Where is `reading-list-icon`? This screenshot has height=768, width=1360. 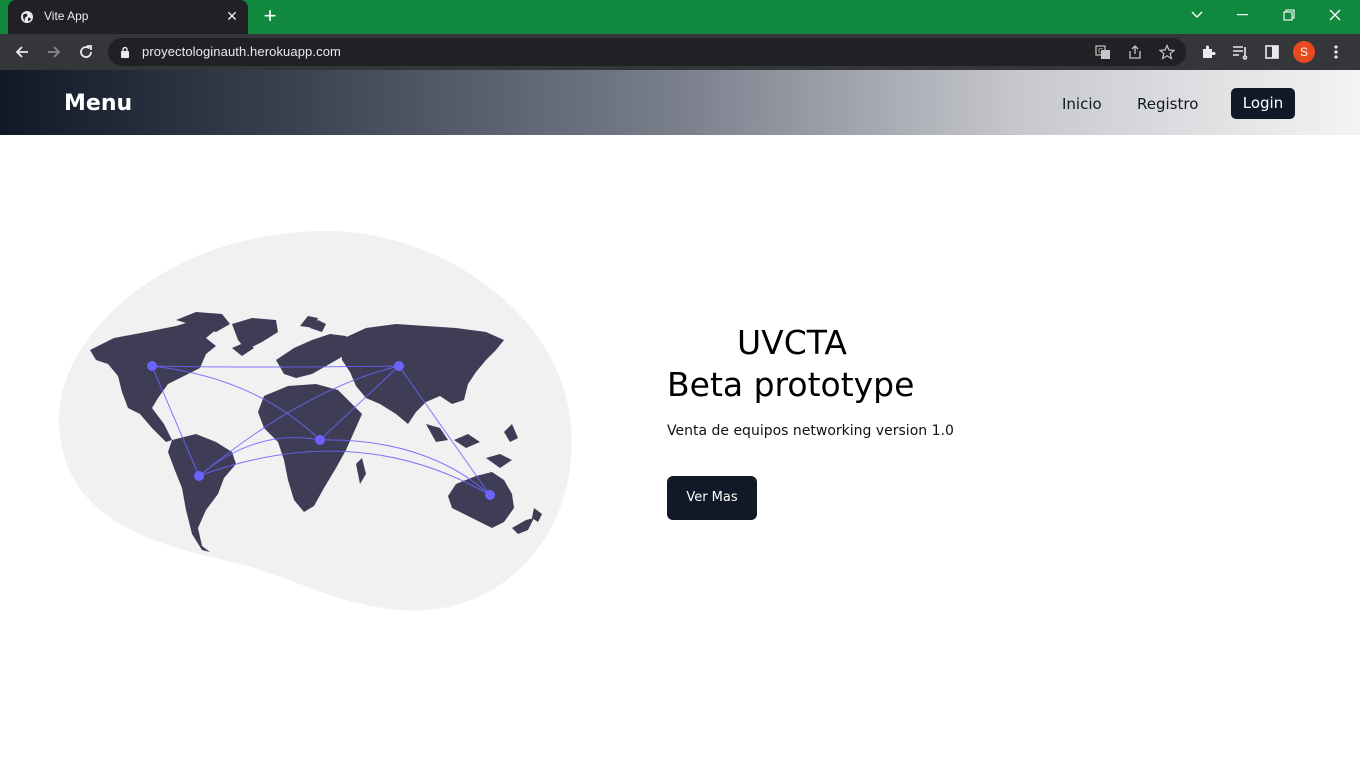
reading-list-icon is located at coordinates (1240, 52).